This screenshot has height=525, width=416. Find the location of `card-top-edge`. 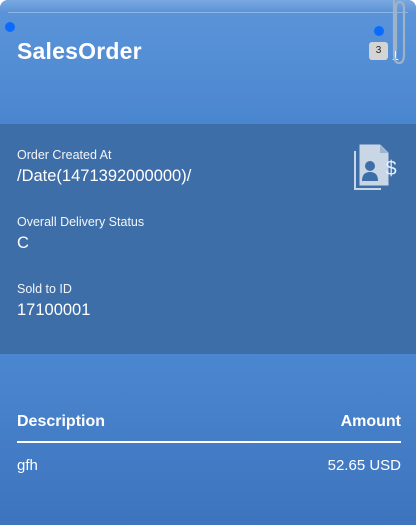

card-top-edge is located at coordinates (208, 7).